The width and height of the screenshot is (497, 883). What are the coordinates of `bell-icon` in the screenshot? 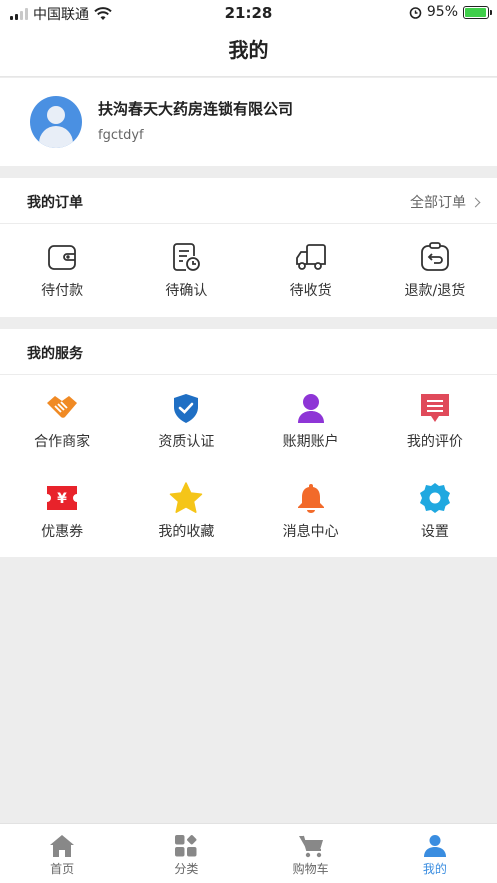 It's located at (311, 498).